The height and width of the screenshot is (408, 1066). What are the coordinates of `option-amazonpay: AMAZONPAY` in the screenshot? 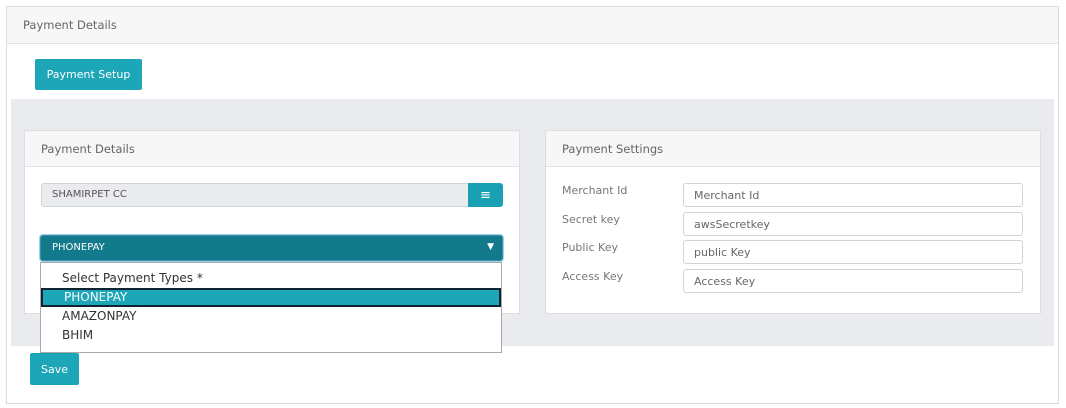 It's located at (271, 316).